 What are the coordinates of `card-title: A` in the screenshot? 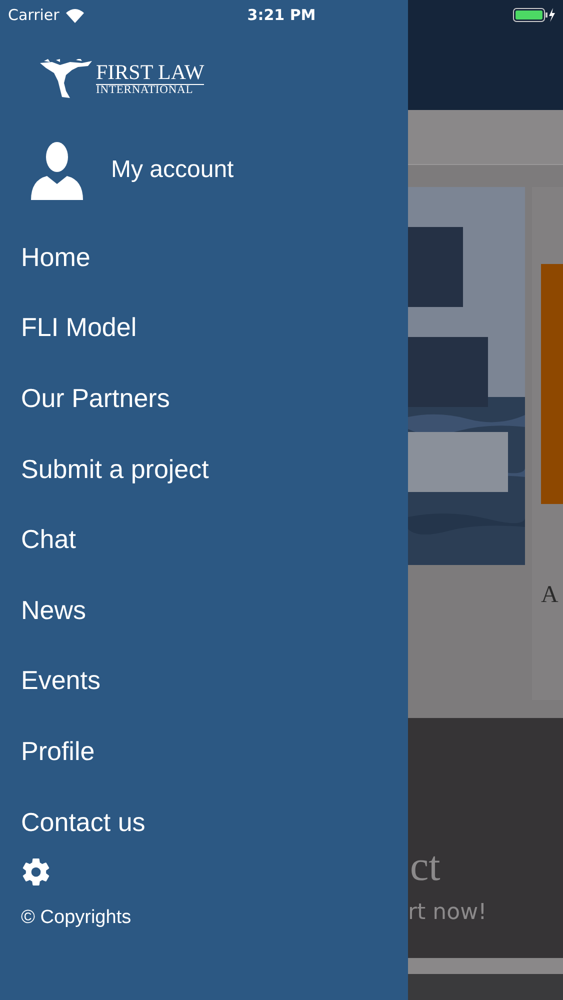 It's located at (550, 595).